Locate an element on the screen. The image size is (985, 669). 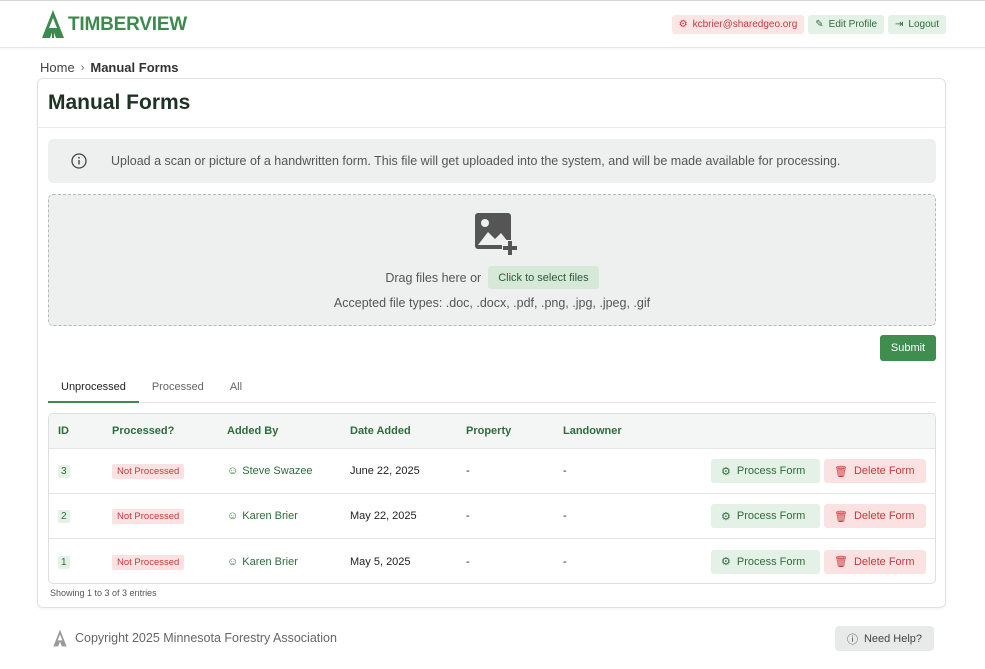
need-help-label: Need Help? is located at coordinates (893, 638).